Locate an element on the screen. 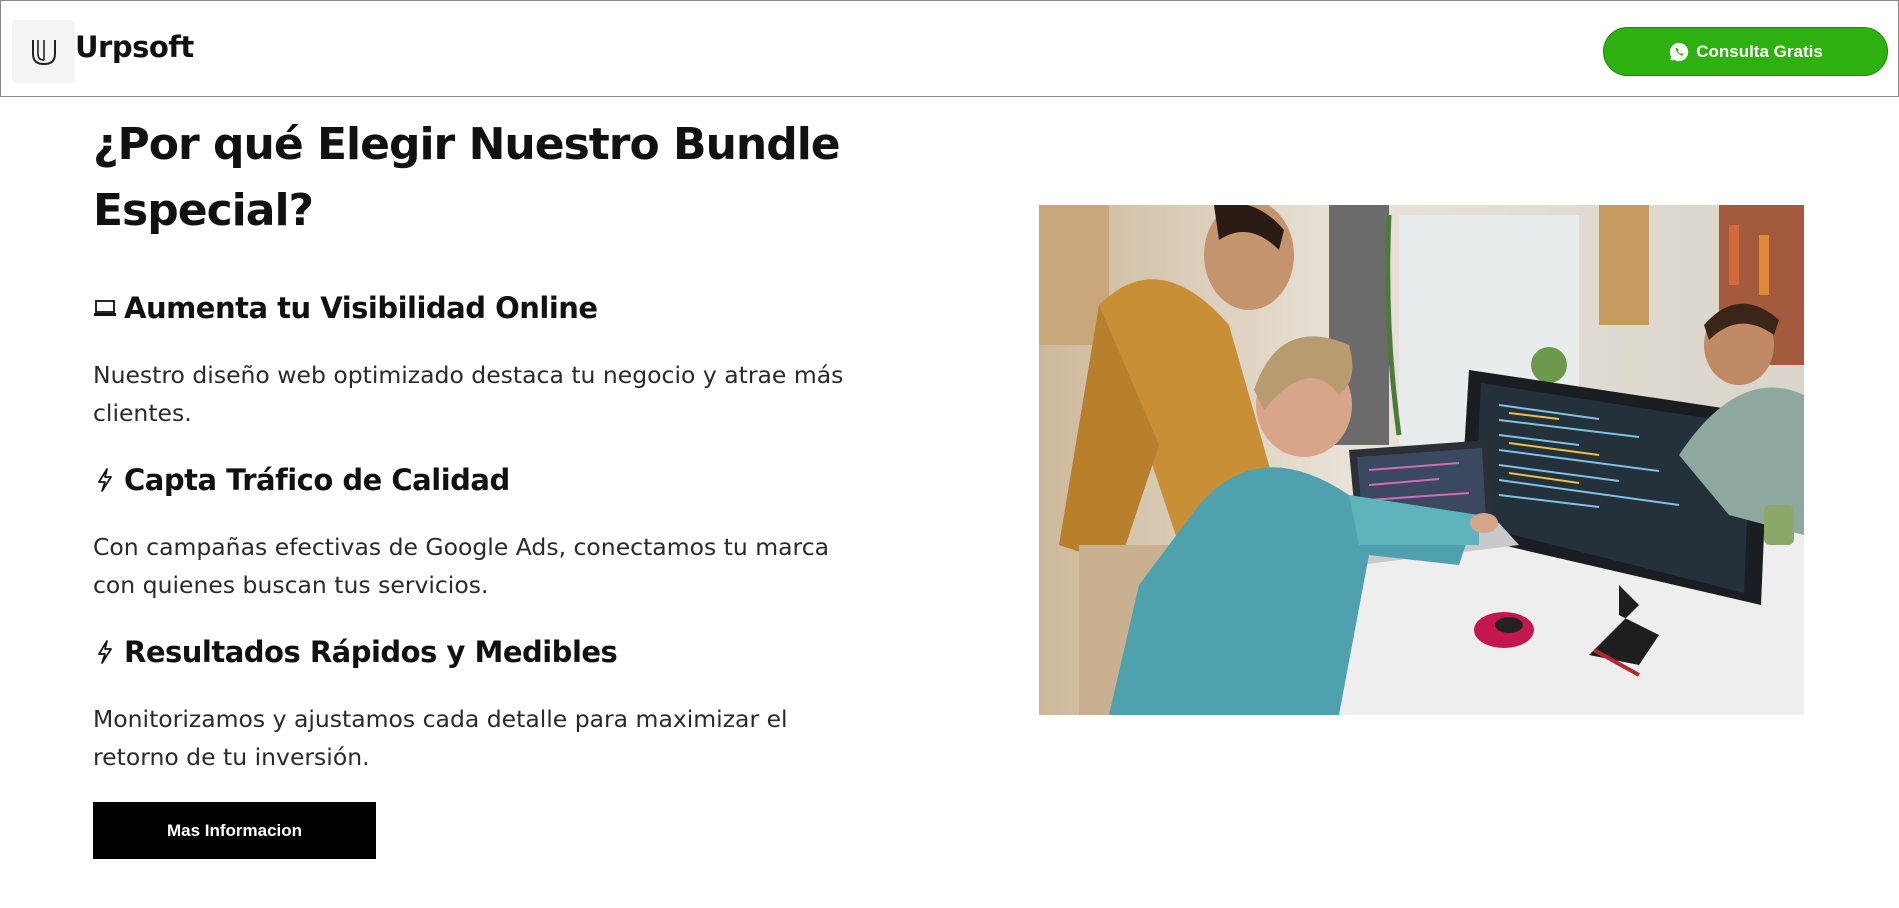 This screenshot has height=908, width=1899. site-header: Urpsoft Consulta Gratis is located at coordinates (949, 48).